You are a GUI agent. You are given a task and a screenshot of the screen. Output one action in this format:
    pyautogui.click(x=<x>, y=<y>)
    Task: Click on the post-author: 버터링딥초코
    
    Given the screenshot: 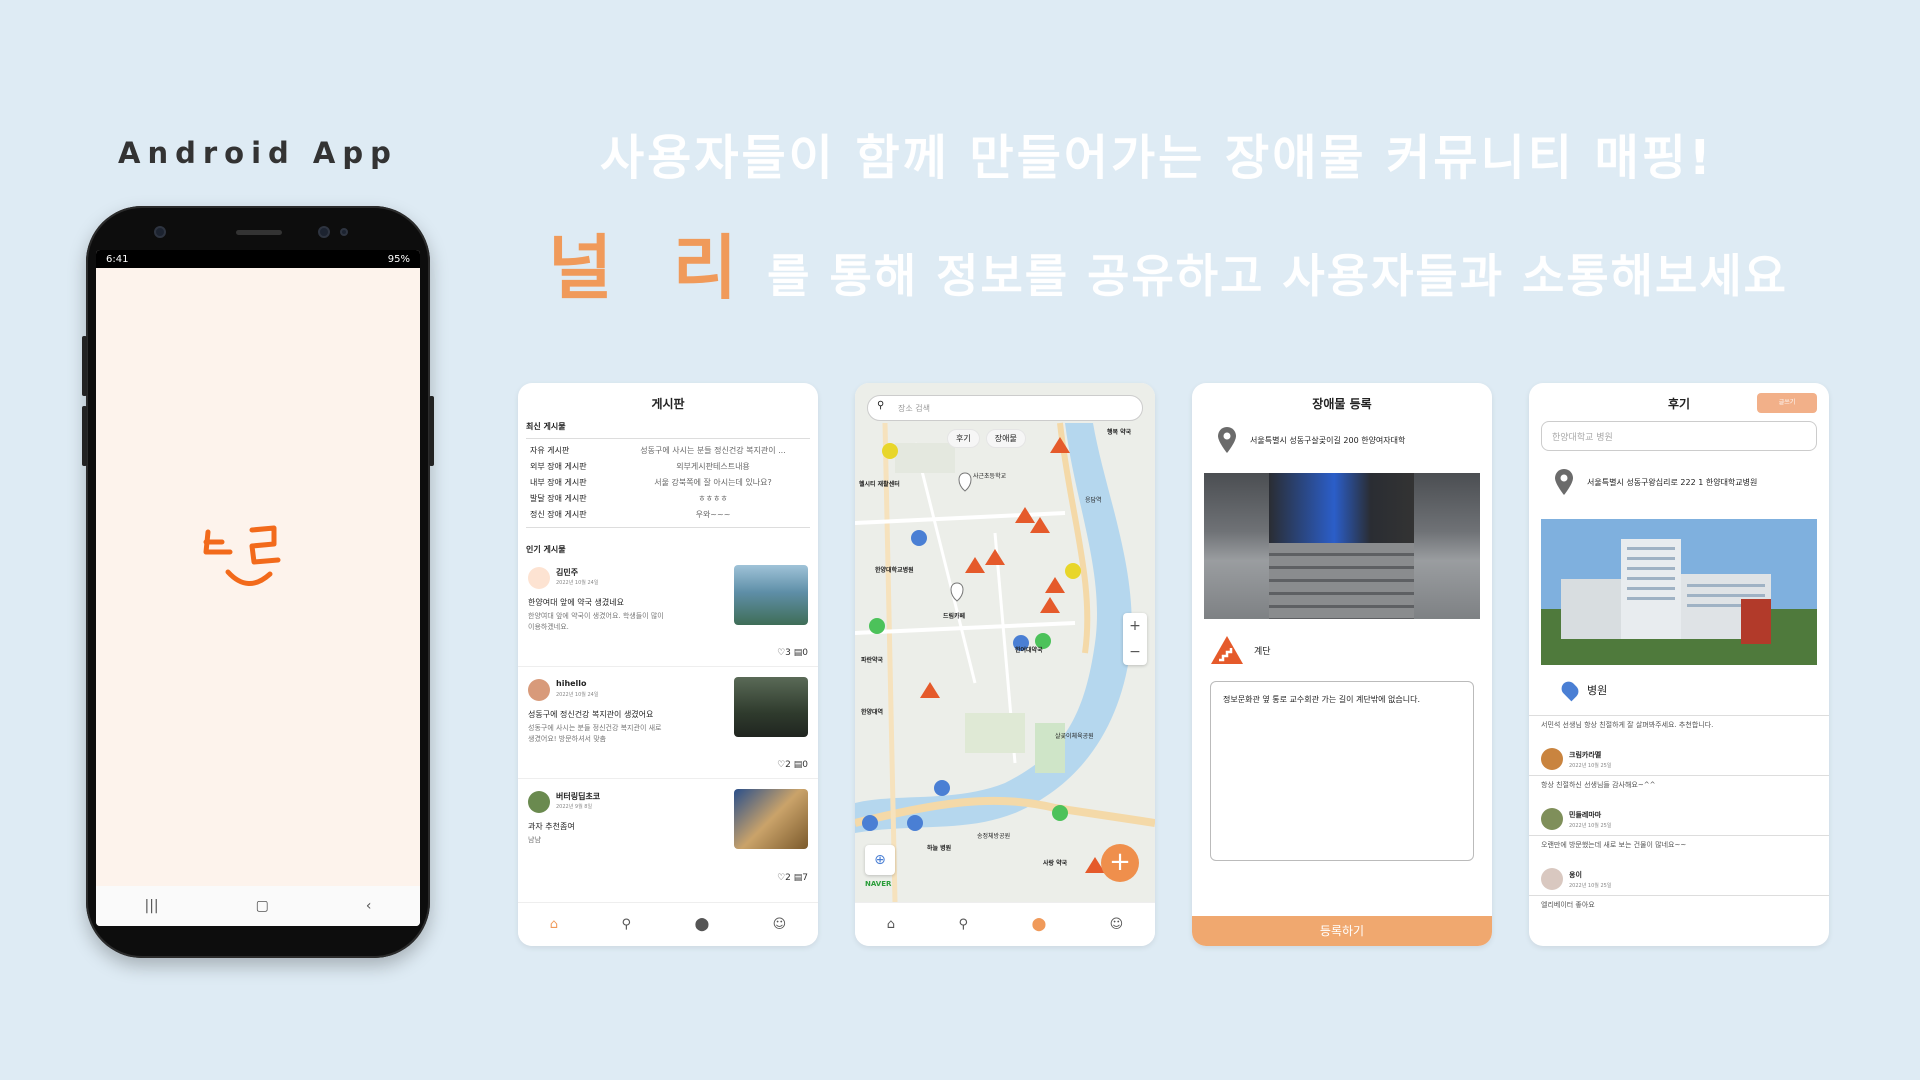 What is the action you would take?
    pyautogui.click(x=578, y=796)
    